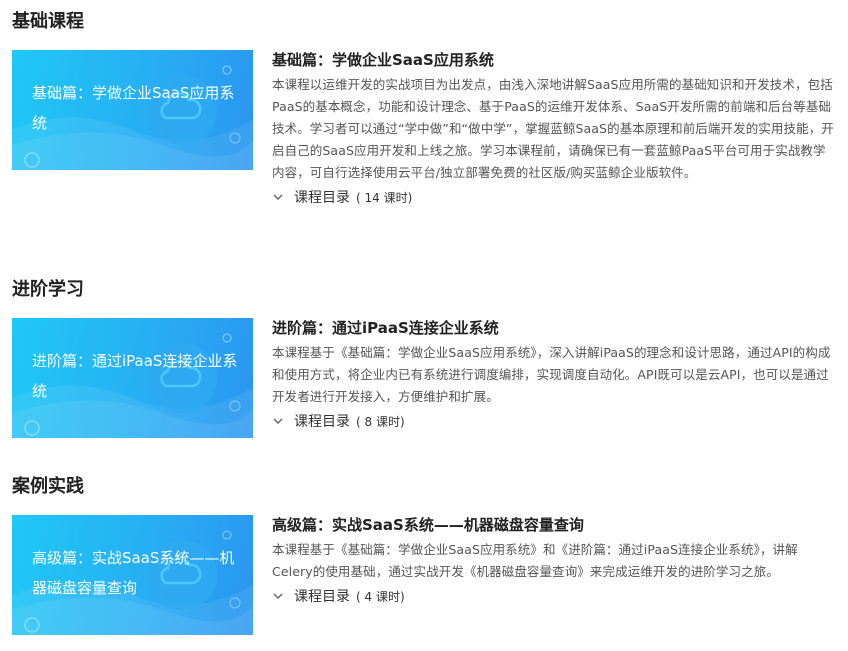  What do you see at coordinates (48, 21) in the screenshot?
I see `section-title: 基础课程` at bounding box center [48, 21].